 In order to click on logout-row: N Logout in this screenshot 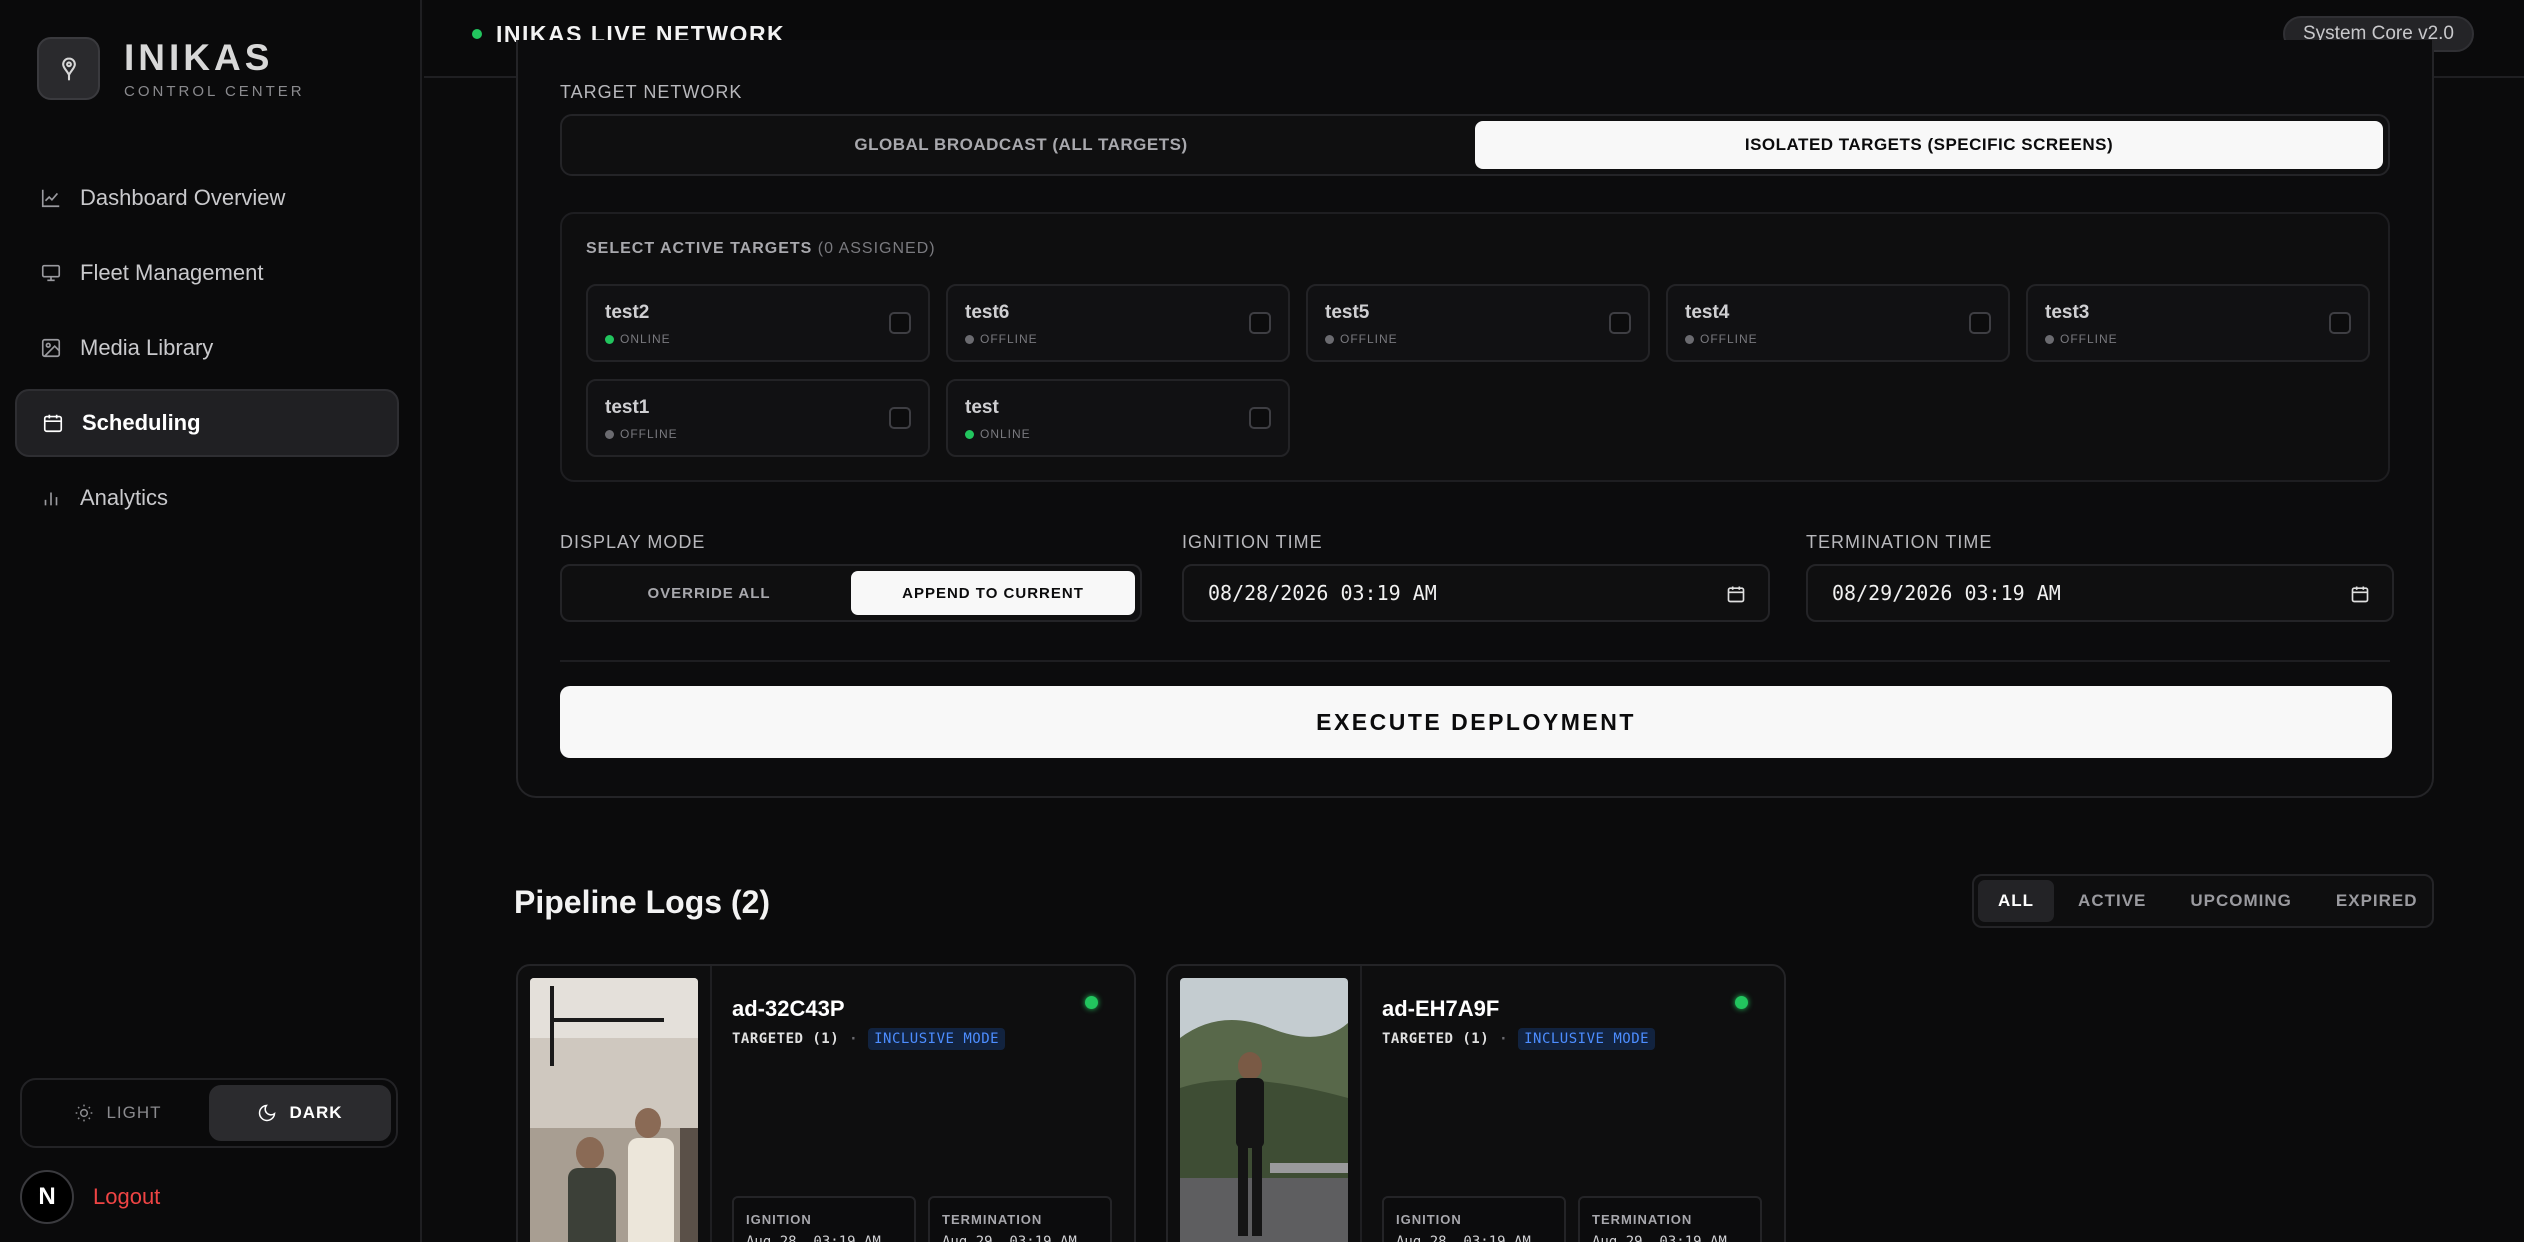, I will do `click(90, 1197)`.